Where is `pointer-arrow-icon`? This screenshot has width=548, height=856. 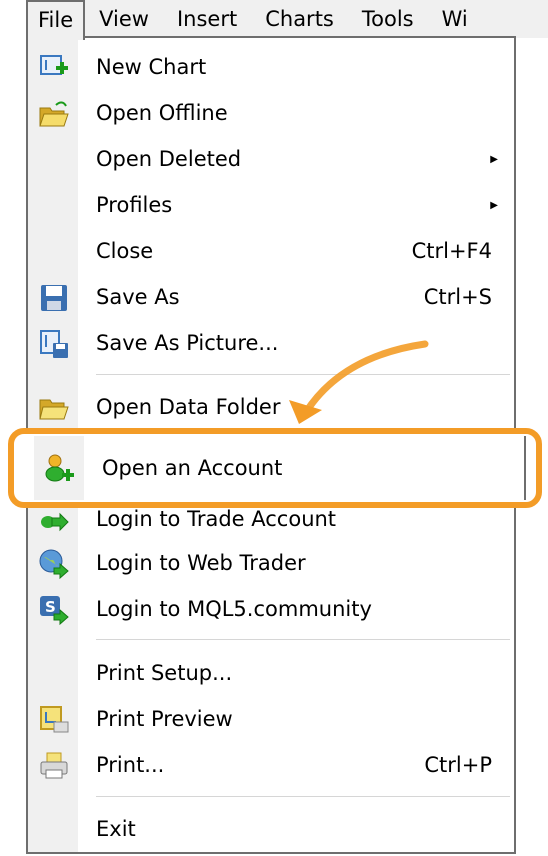 pointer-arrow-icon is located at coordinates (359, 382).